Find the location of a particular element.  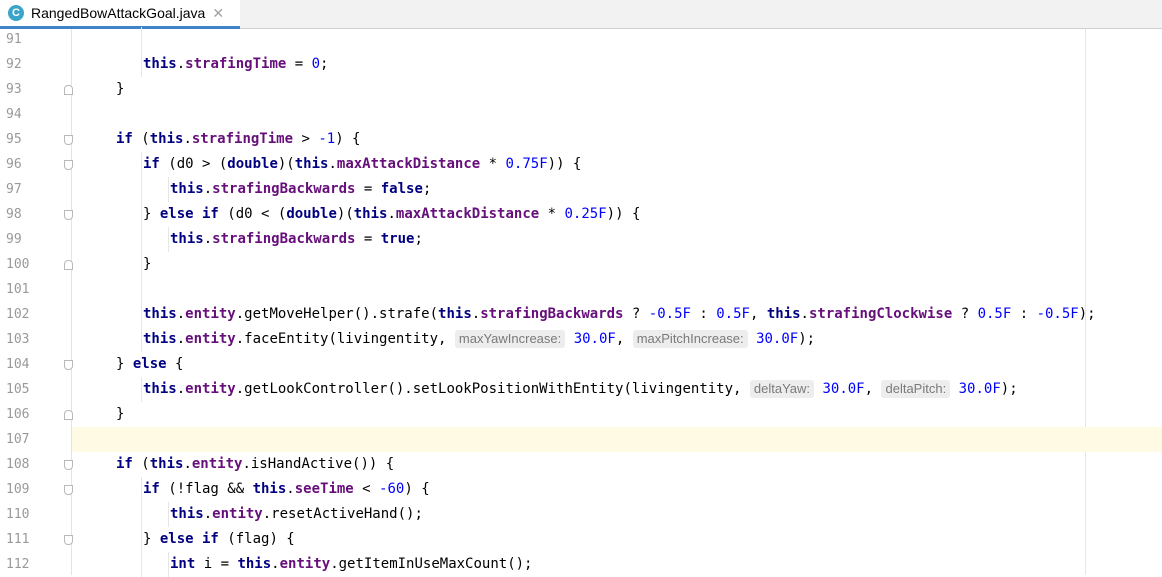

number-literal: 30.0F is located at coordinates (594, 339).